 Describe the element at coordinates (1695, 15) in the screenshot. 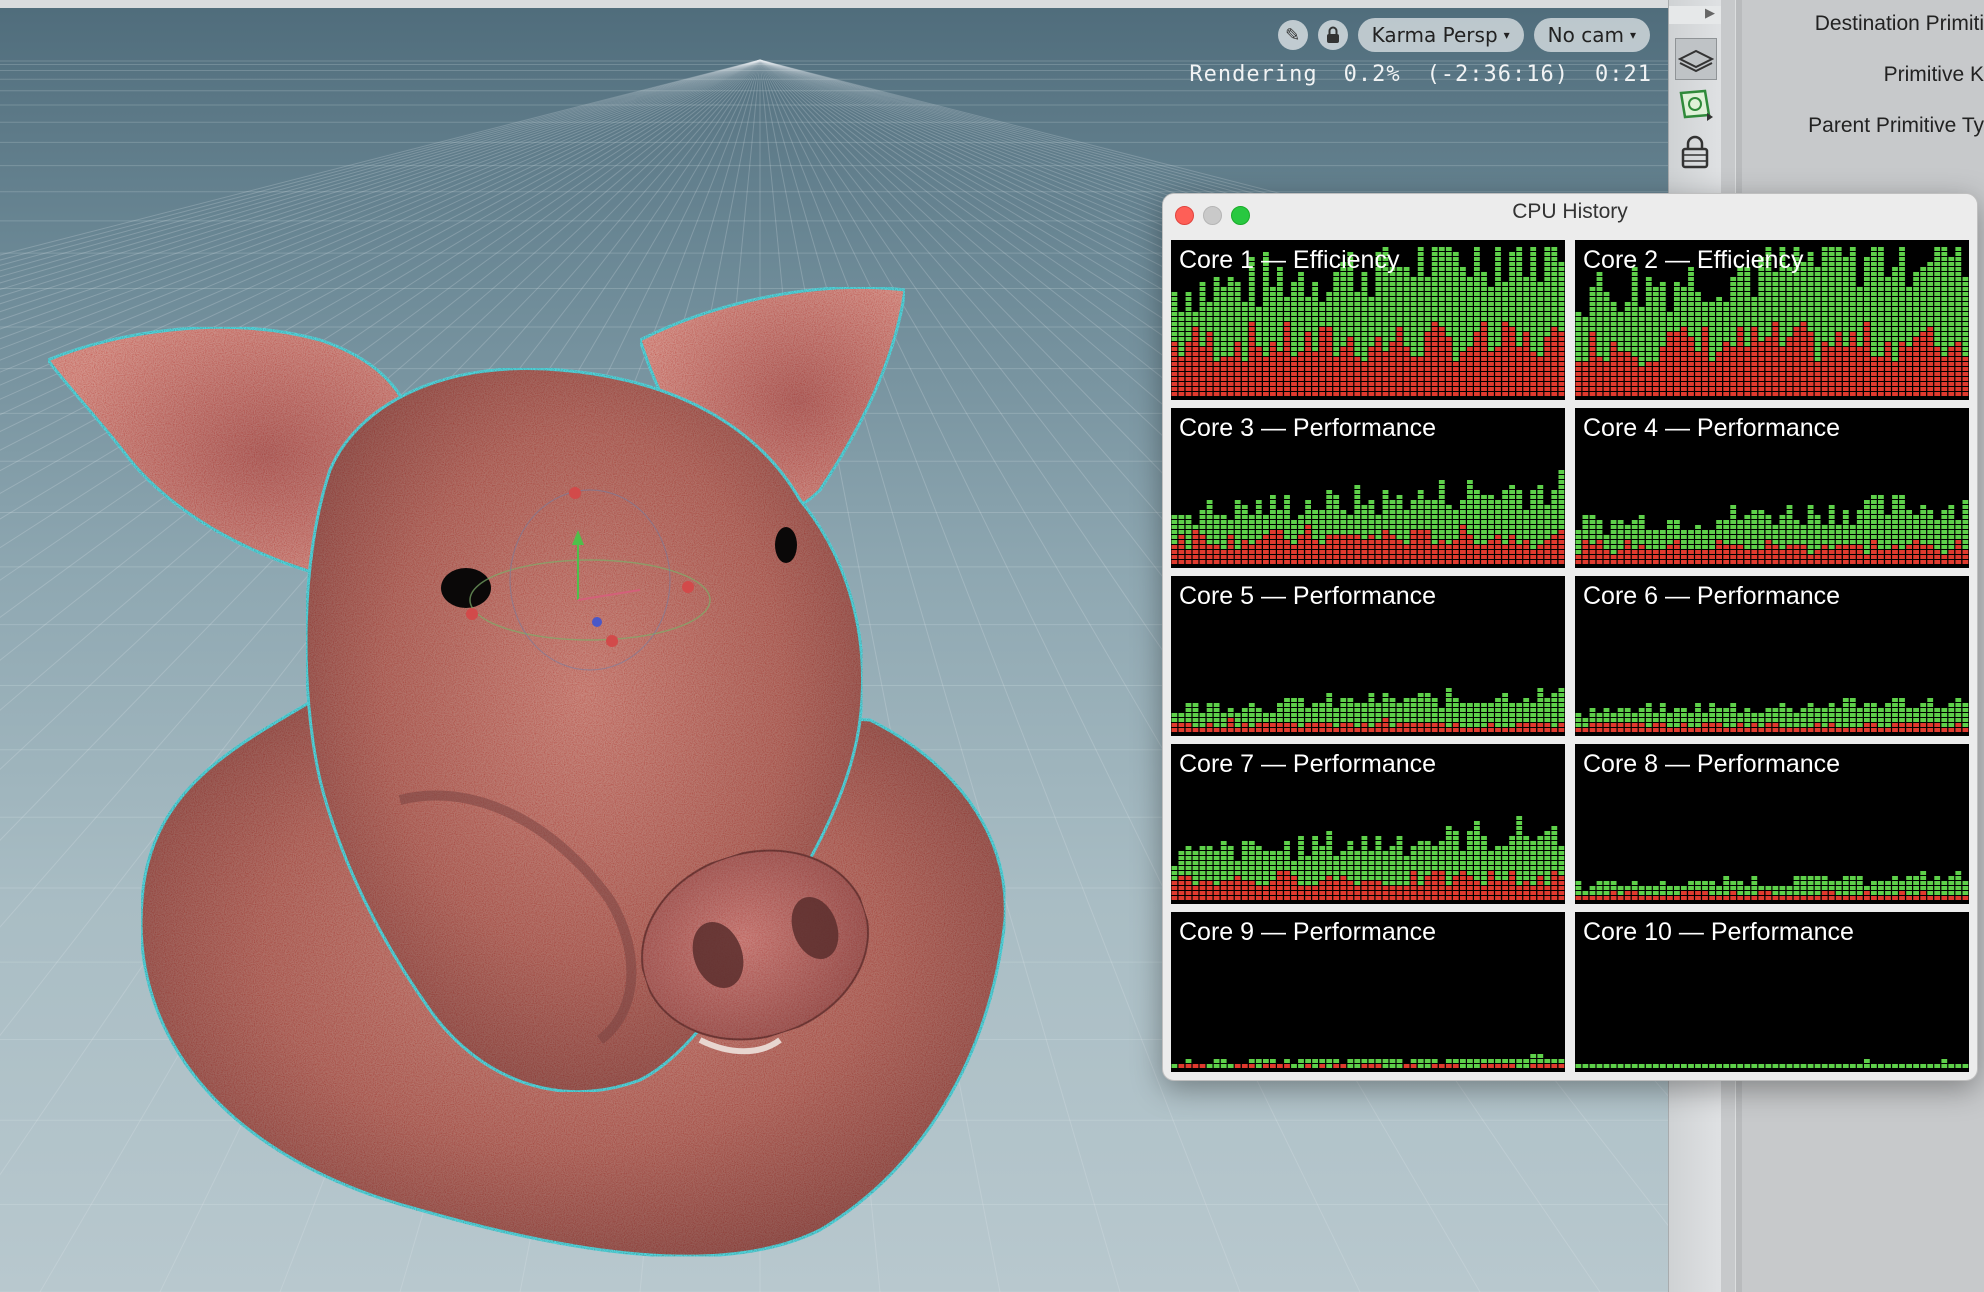

I see `play-arrow-icon: ▶` at that location.